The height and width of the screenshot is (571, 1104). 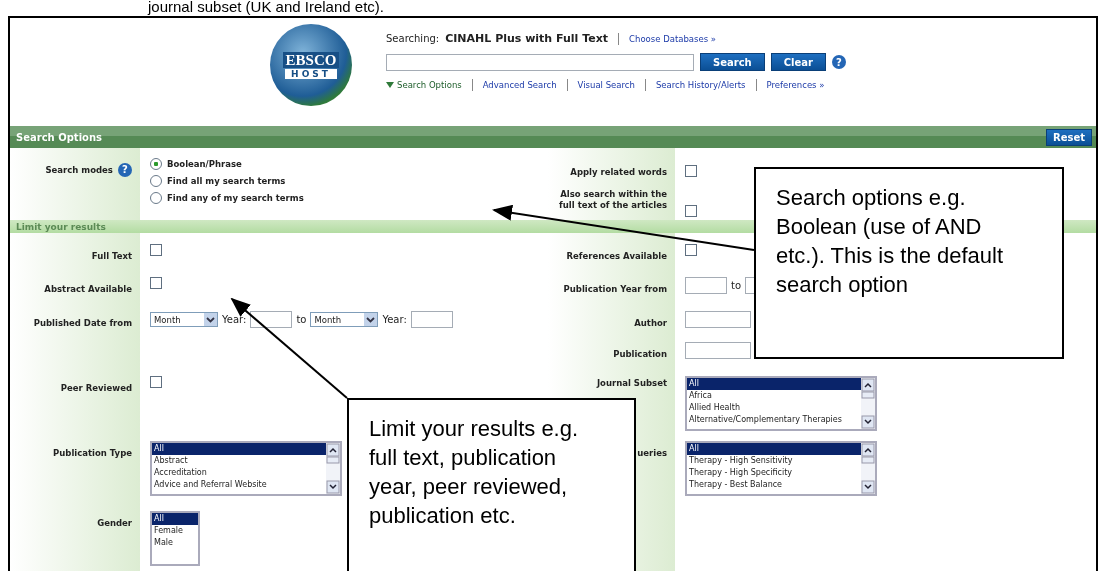 I want to click on search-button: Search, so click(x=732, y=62).